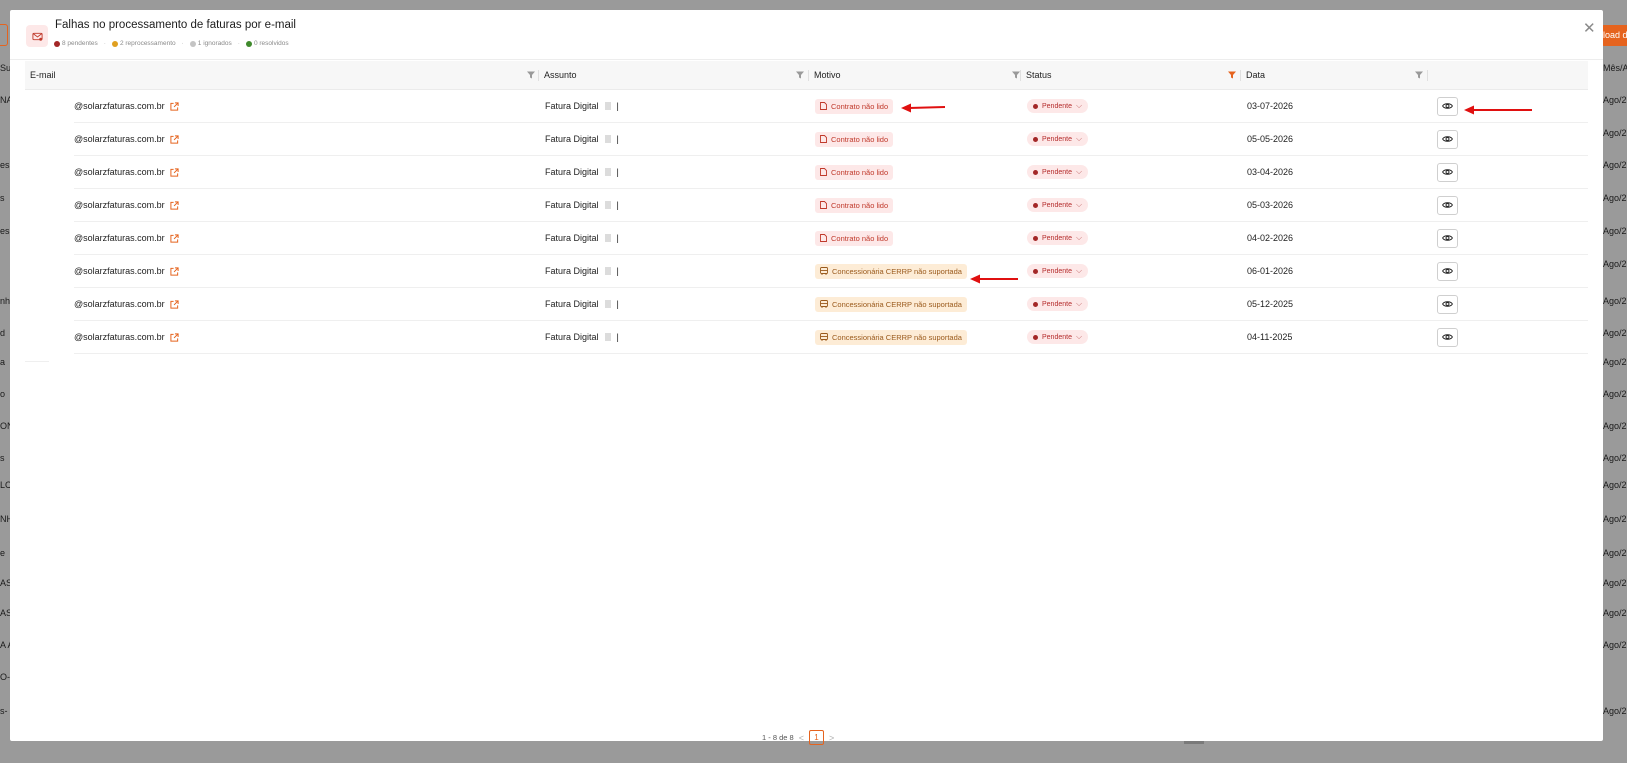 Image resolution: width=1627 pixels, height=763 pixels. I want to click on summary-count-item: 2 reprocessamento, so click(143, 43).